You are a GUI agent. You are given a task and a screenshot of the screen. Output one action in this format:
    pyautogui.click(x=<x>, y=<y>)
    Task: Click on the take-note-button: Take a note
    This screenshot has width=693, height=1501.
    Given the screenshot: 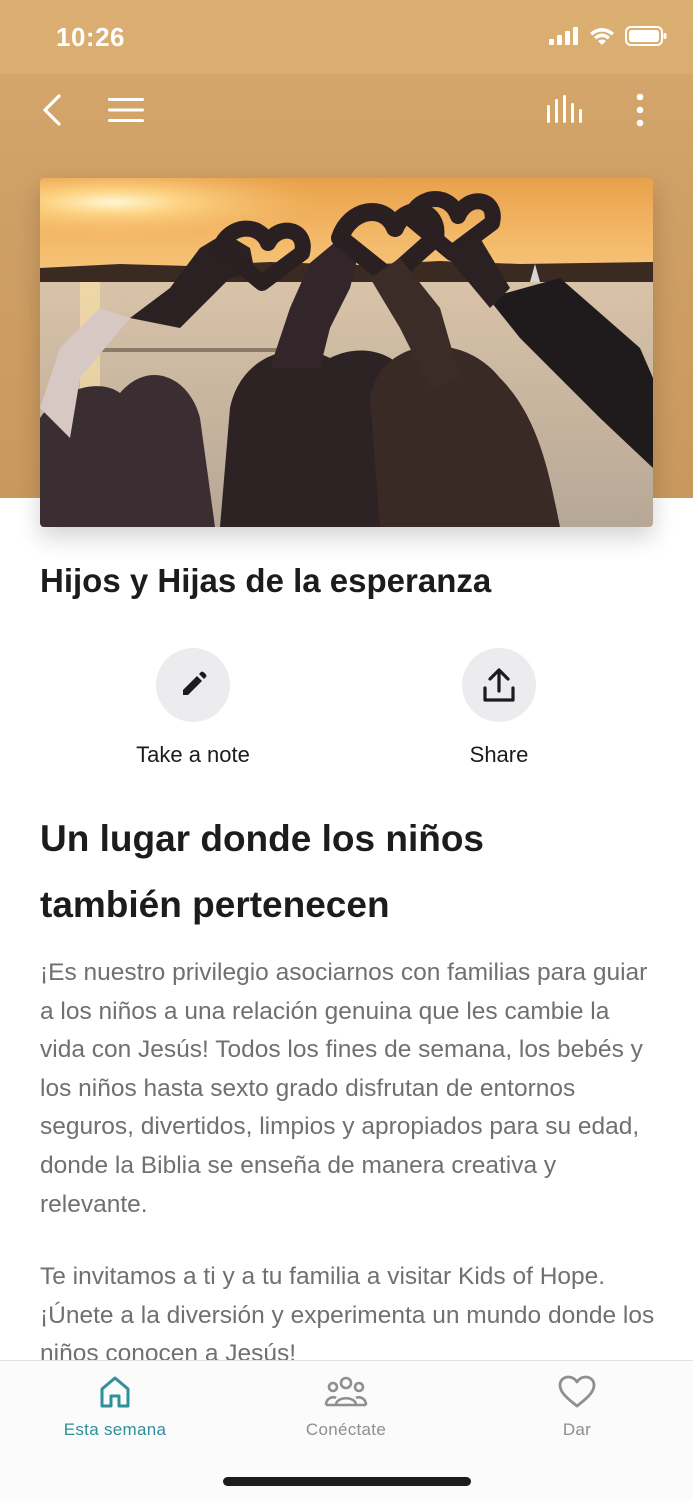 What is the action you would take?
    pyautogui.click(x=193, y=708)
    